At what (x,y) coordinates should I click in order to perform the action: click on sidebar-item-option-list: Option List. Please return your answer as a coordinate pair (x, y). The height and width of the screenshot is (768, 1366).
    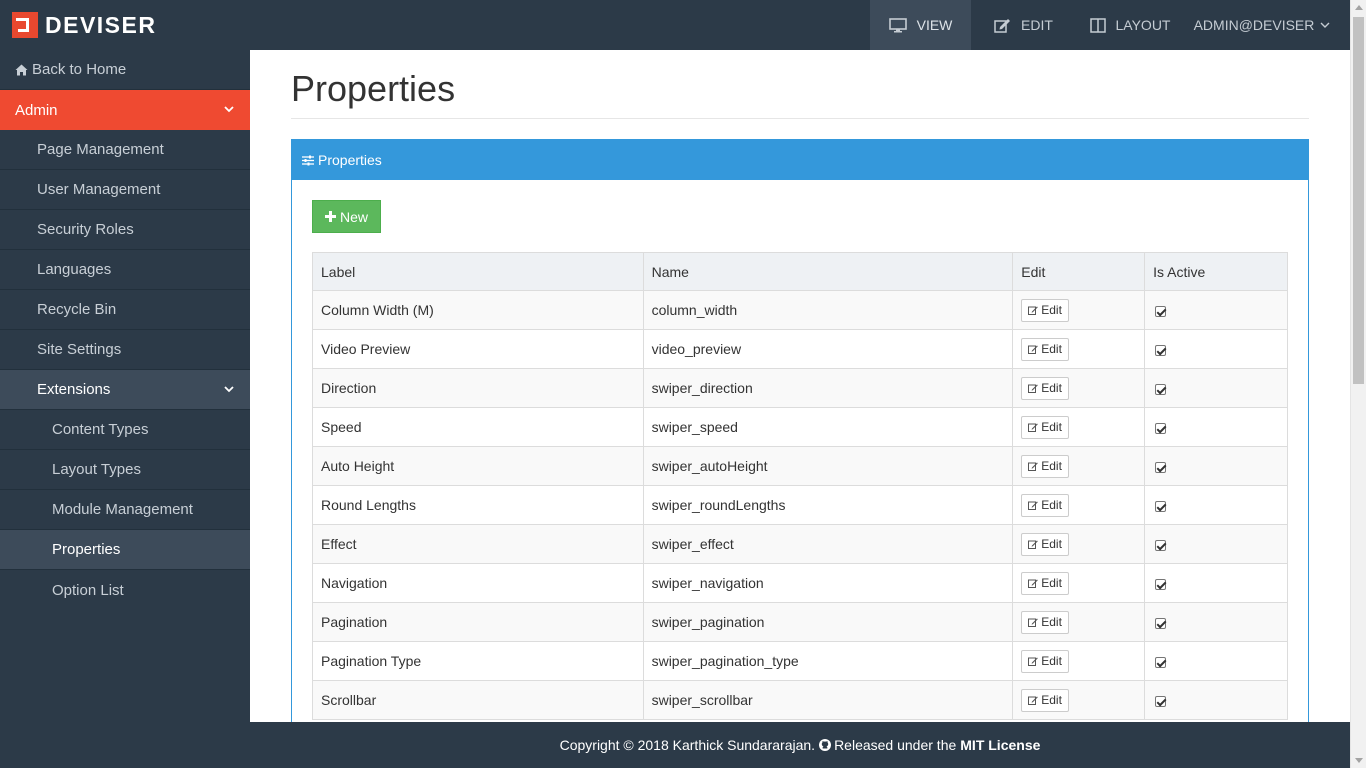
    Looking at the image, I should click on (125, 590).